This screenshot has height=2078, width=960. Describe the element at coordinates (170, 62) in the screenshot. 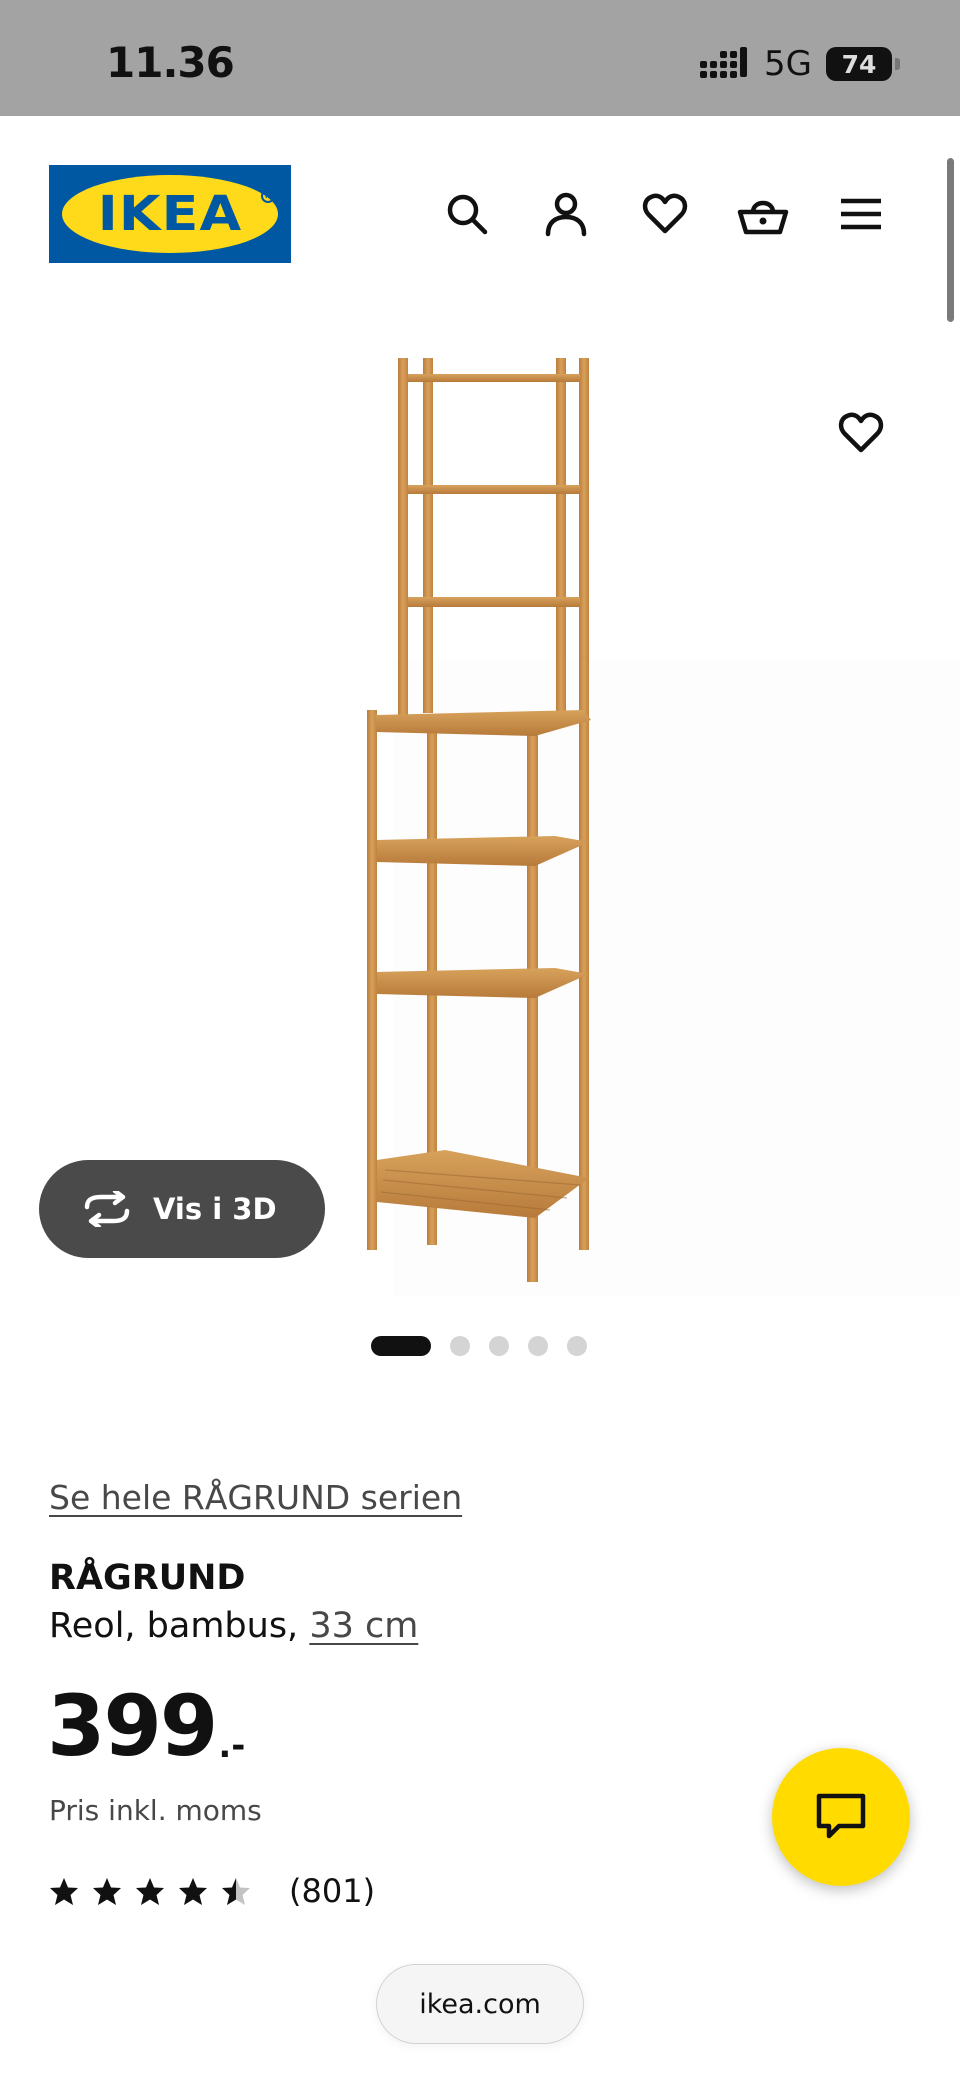

I see `status-time: 11.36` at that location.